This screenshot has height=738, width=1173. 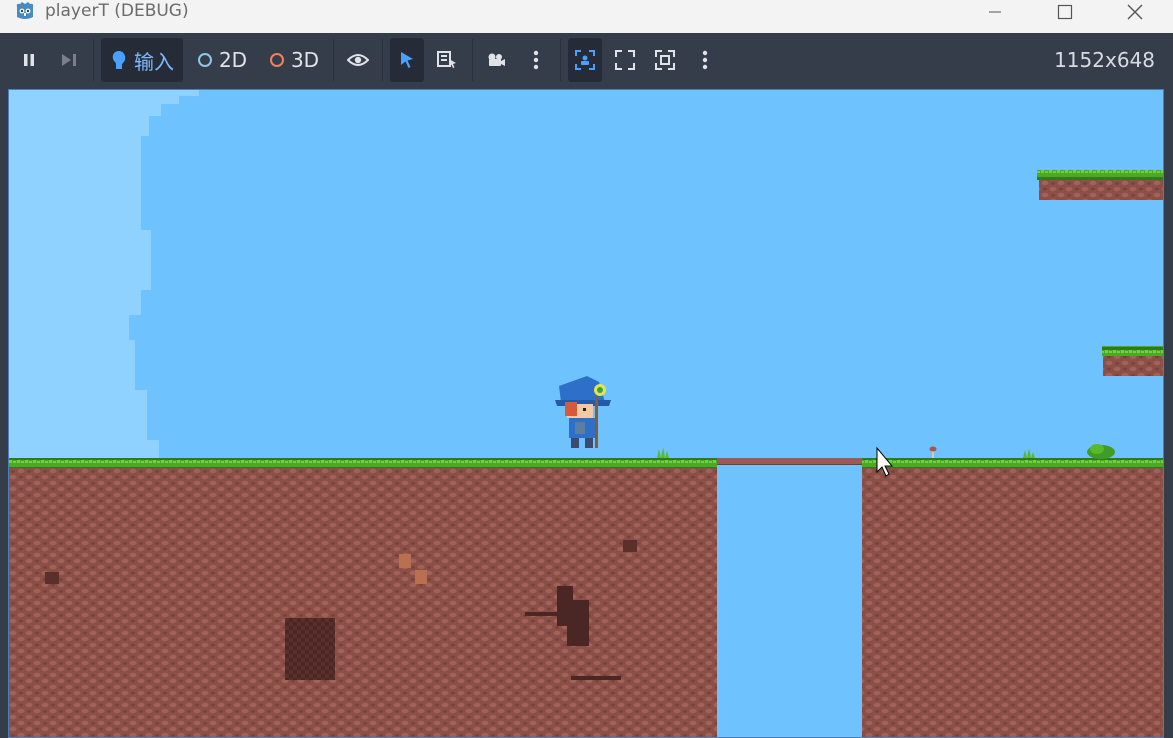 What do you see at coordinates (1100, 185) in the screenshot?
I see `floating-platform-top` at bounding box center [1100, 185].